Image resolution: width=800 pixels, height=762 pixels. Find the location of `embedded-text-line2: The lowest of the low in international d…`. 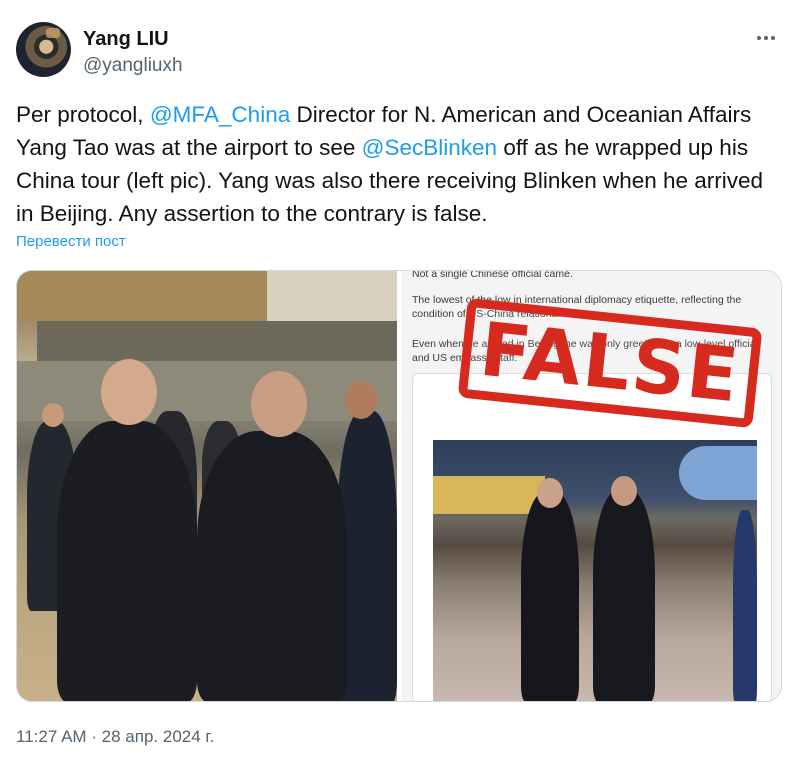

embedded-text-line2: The lowest of the low in international d… is located at coordinates (577, 300).